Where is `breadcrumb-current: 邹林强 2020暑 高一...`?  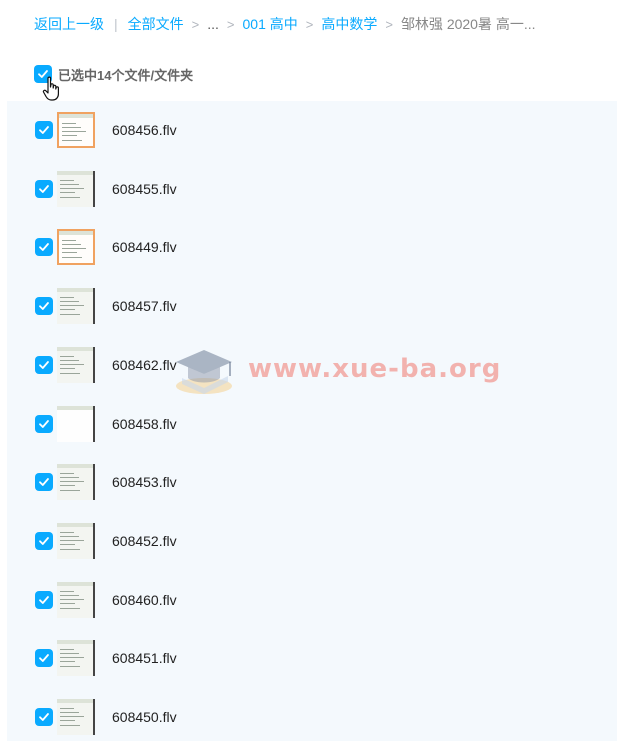 breadcrumb-current: 邹林强 2020暑 高一... is located at coordinates (468, 24).